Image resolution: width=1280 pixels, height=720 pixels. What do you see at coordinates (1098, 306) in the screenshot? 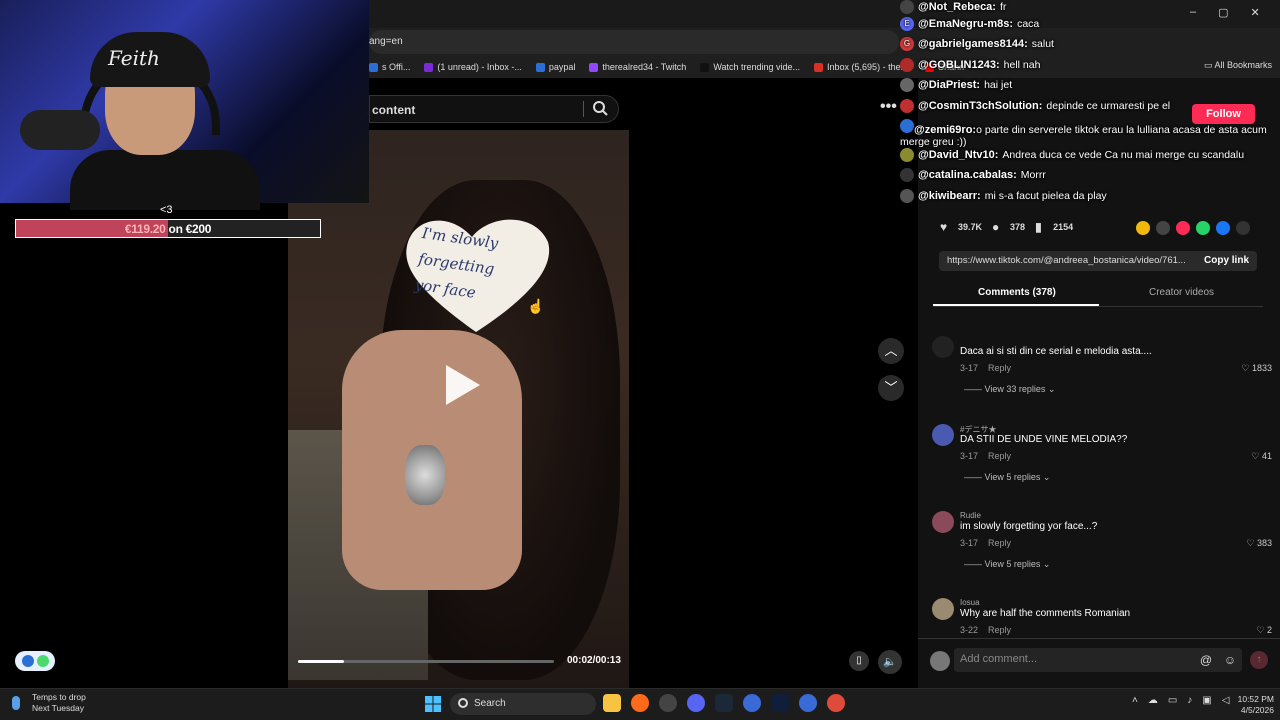
I see `tab-separator` at bounding box center [1098, 306].